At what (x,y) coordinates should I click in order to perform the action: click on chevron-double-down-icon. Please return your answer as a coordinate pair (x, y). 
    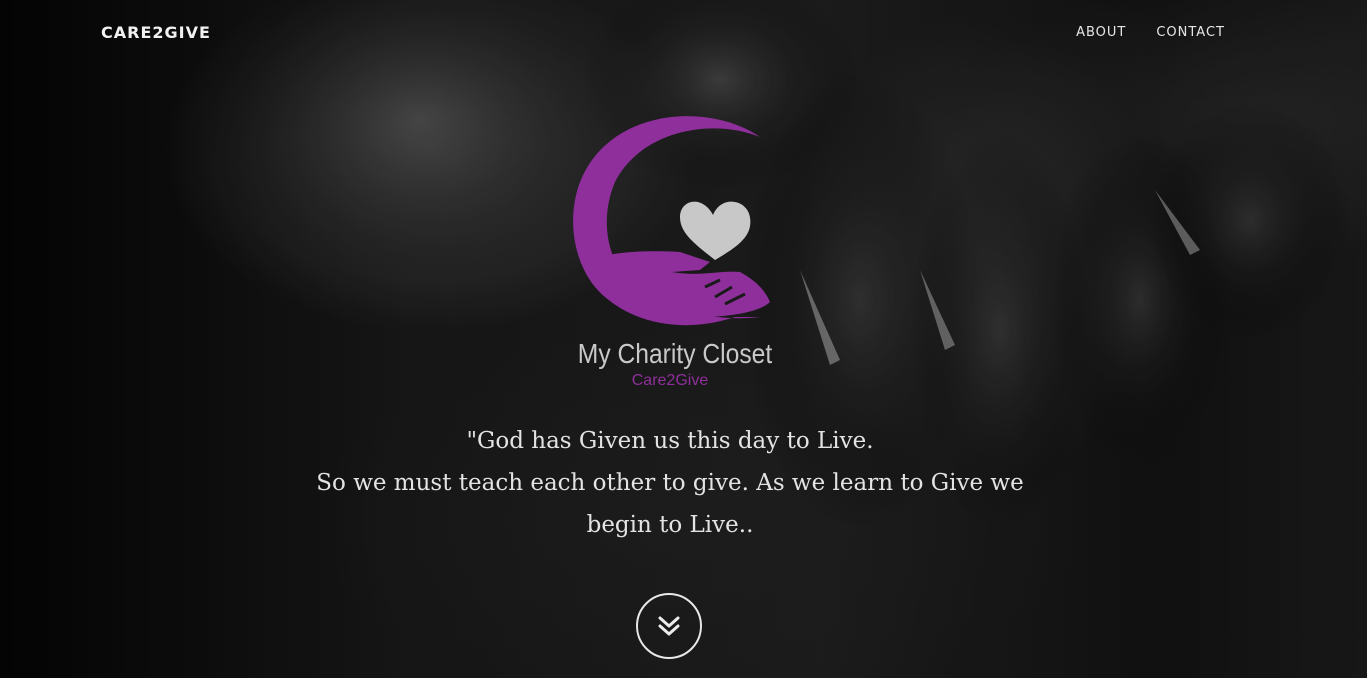
    Looking at the image, I should click on (669, 626).